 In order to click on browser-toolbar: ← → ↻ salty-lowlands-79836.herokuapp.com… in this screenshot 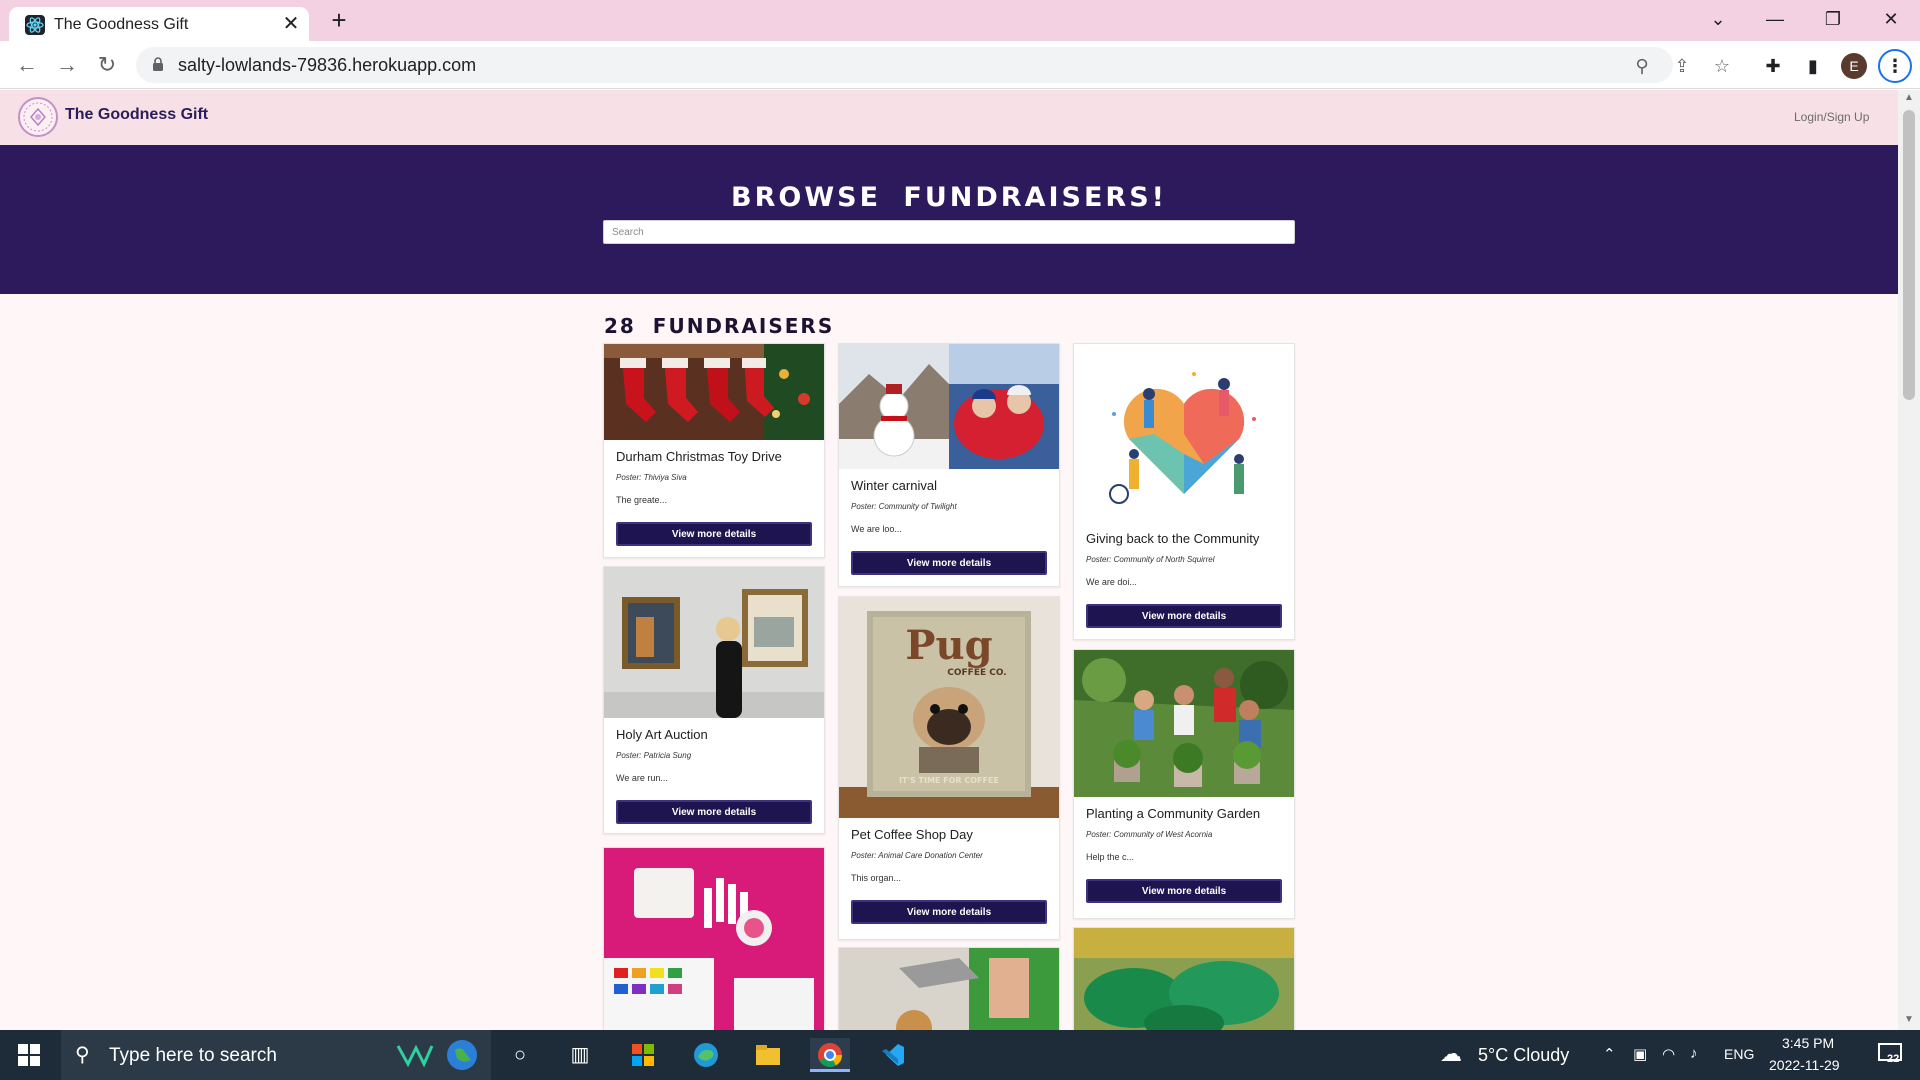, I will do `click(960, 65)`.